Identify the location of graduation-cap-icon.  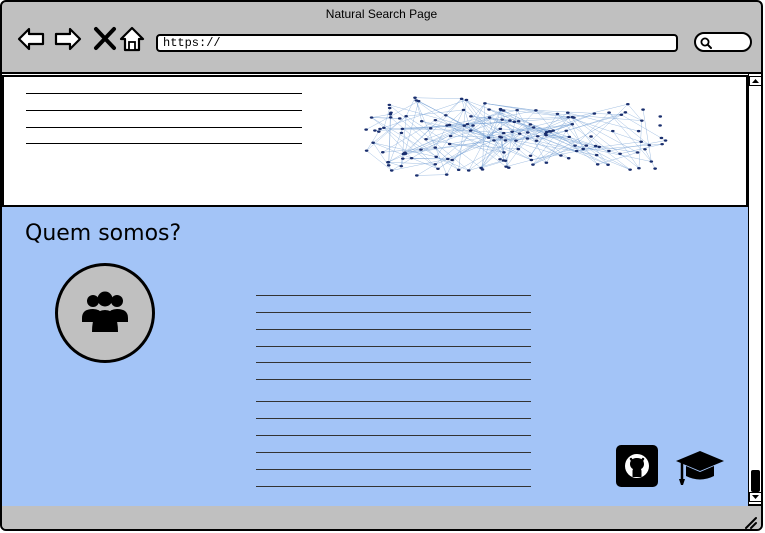
(700, 467).